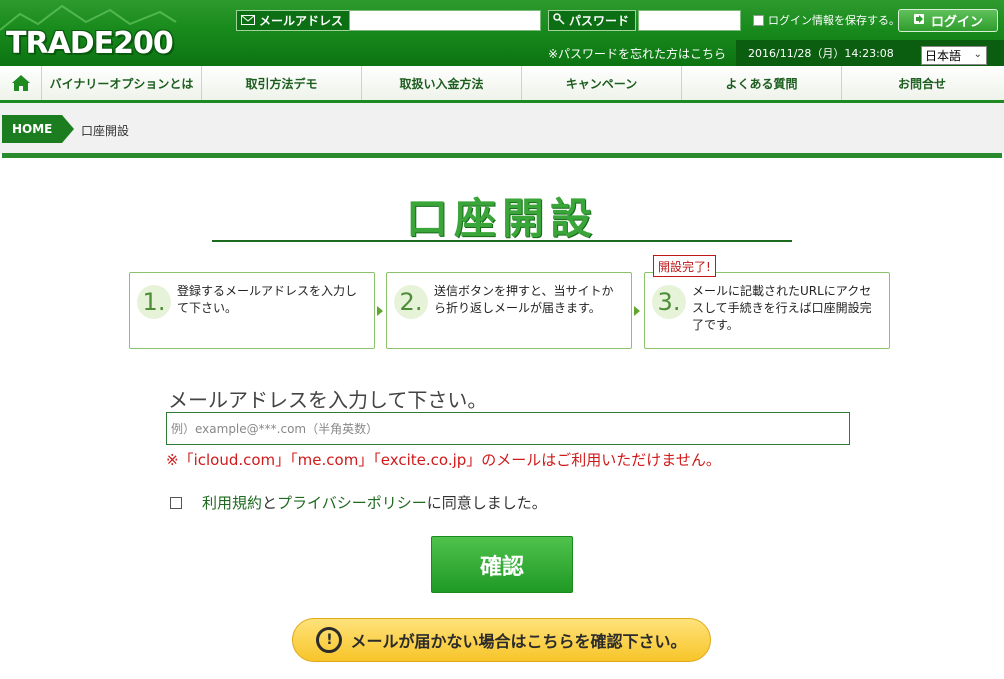  What do you see at coordinates (445, 20) in the screenshot?
I see `email-input` at bounding box center [445, 20].